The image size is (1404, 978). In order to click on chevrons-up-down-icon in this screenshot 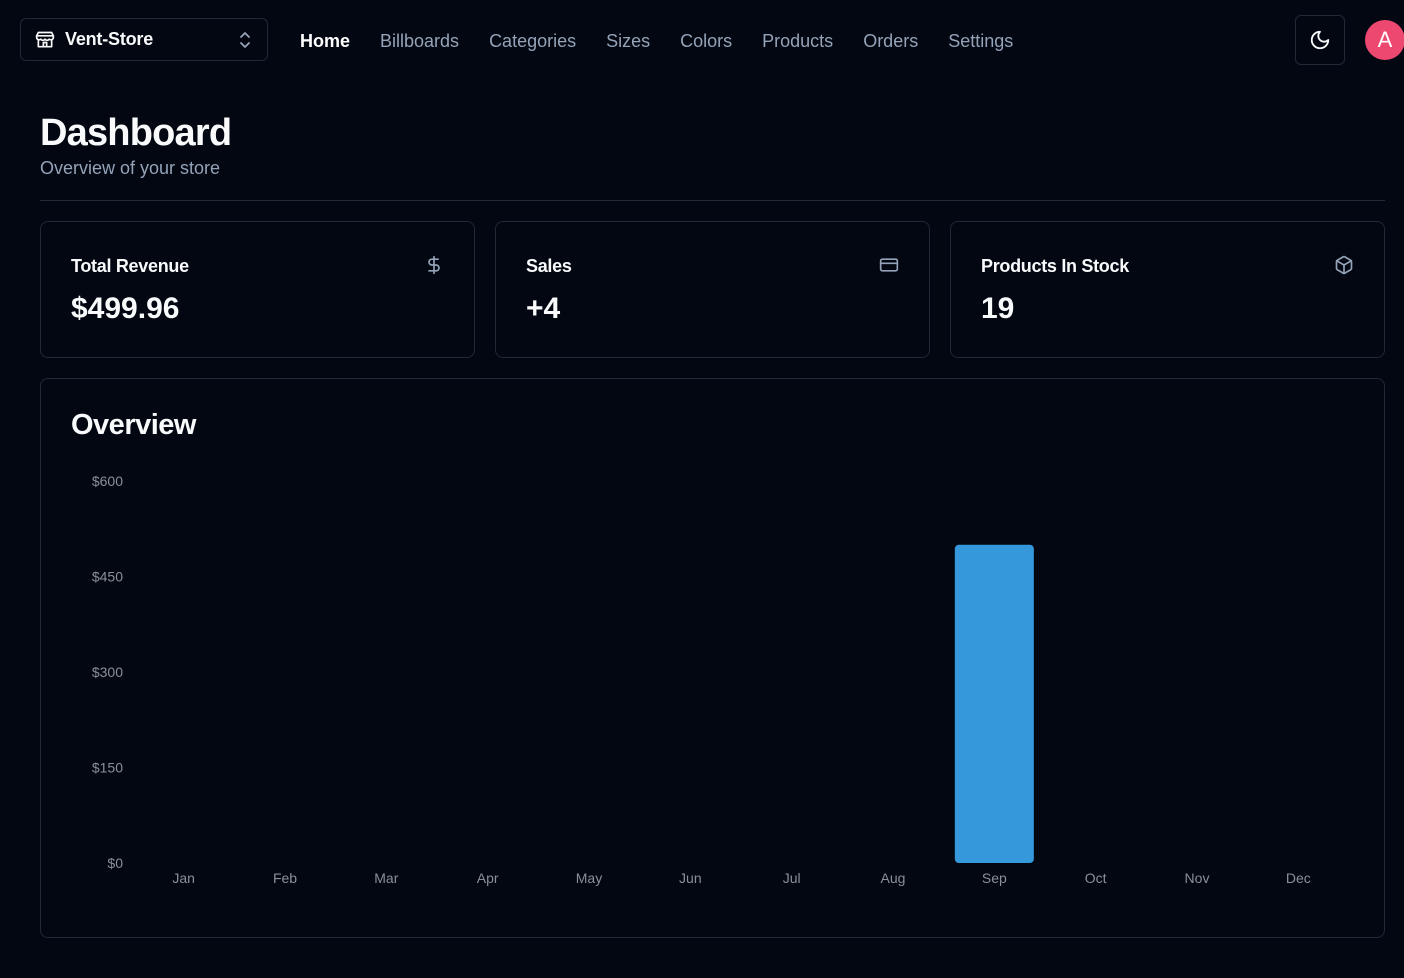, I will do `click(245, 40)`.